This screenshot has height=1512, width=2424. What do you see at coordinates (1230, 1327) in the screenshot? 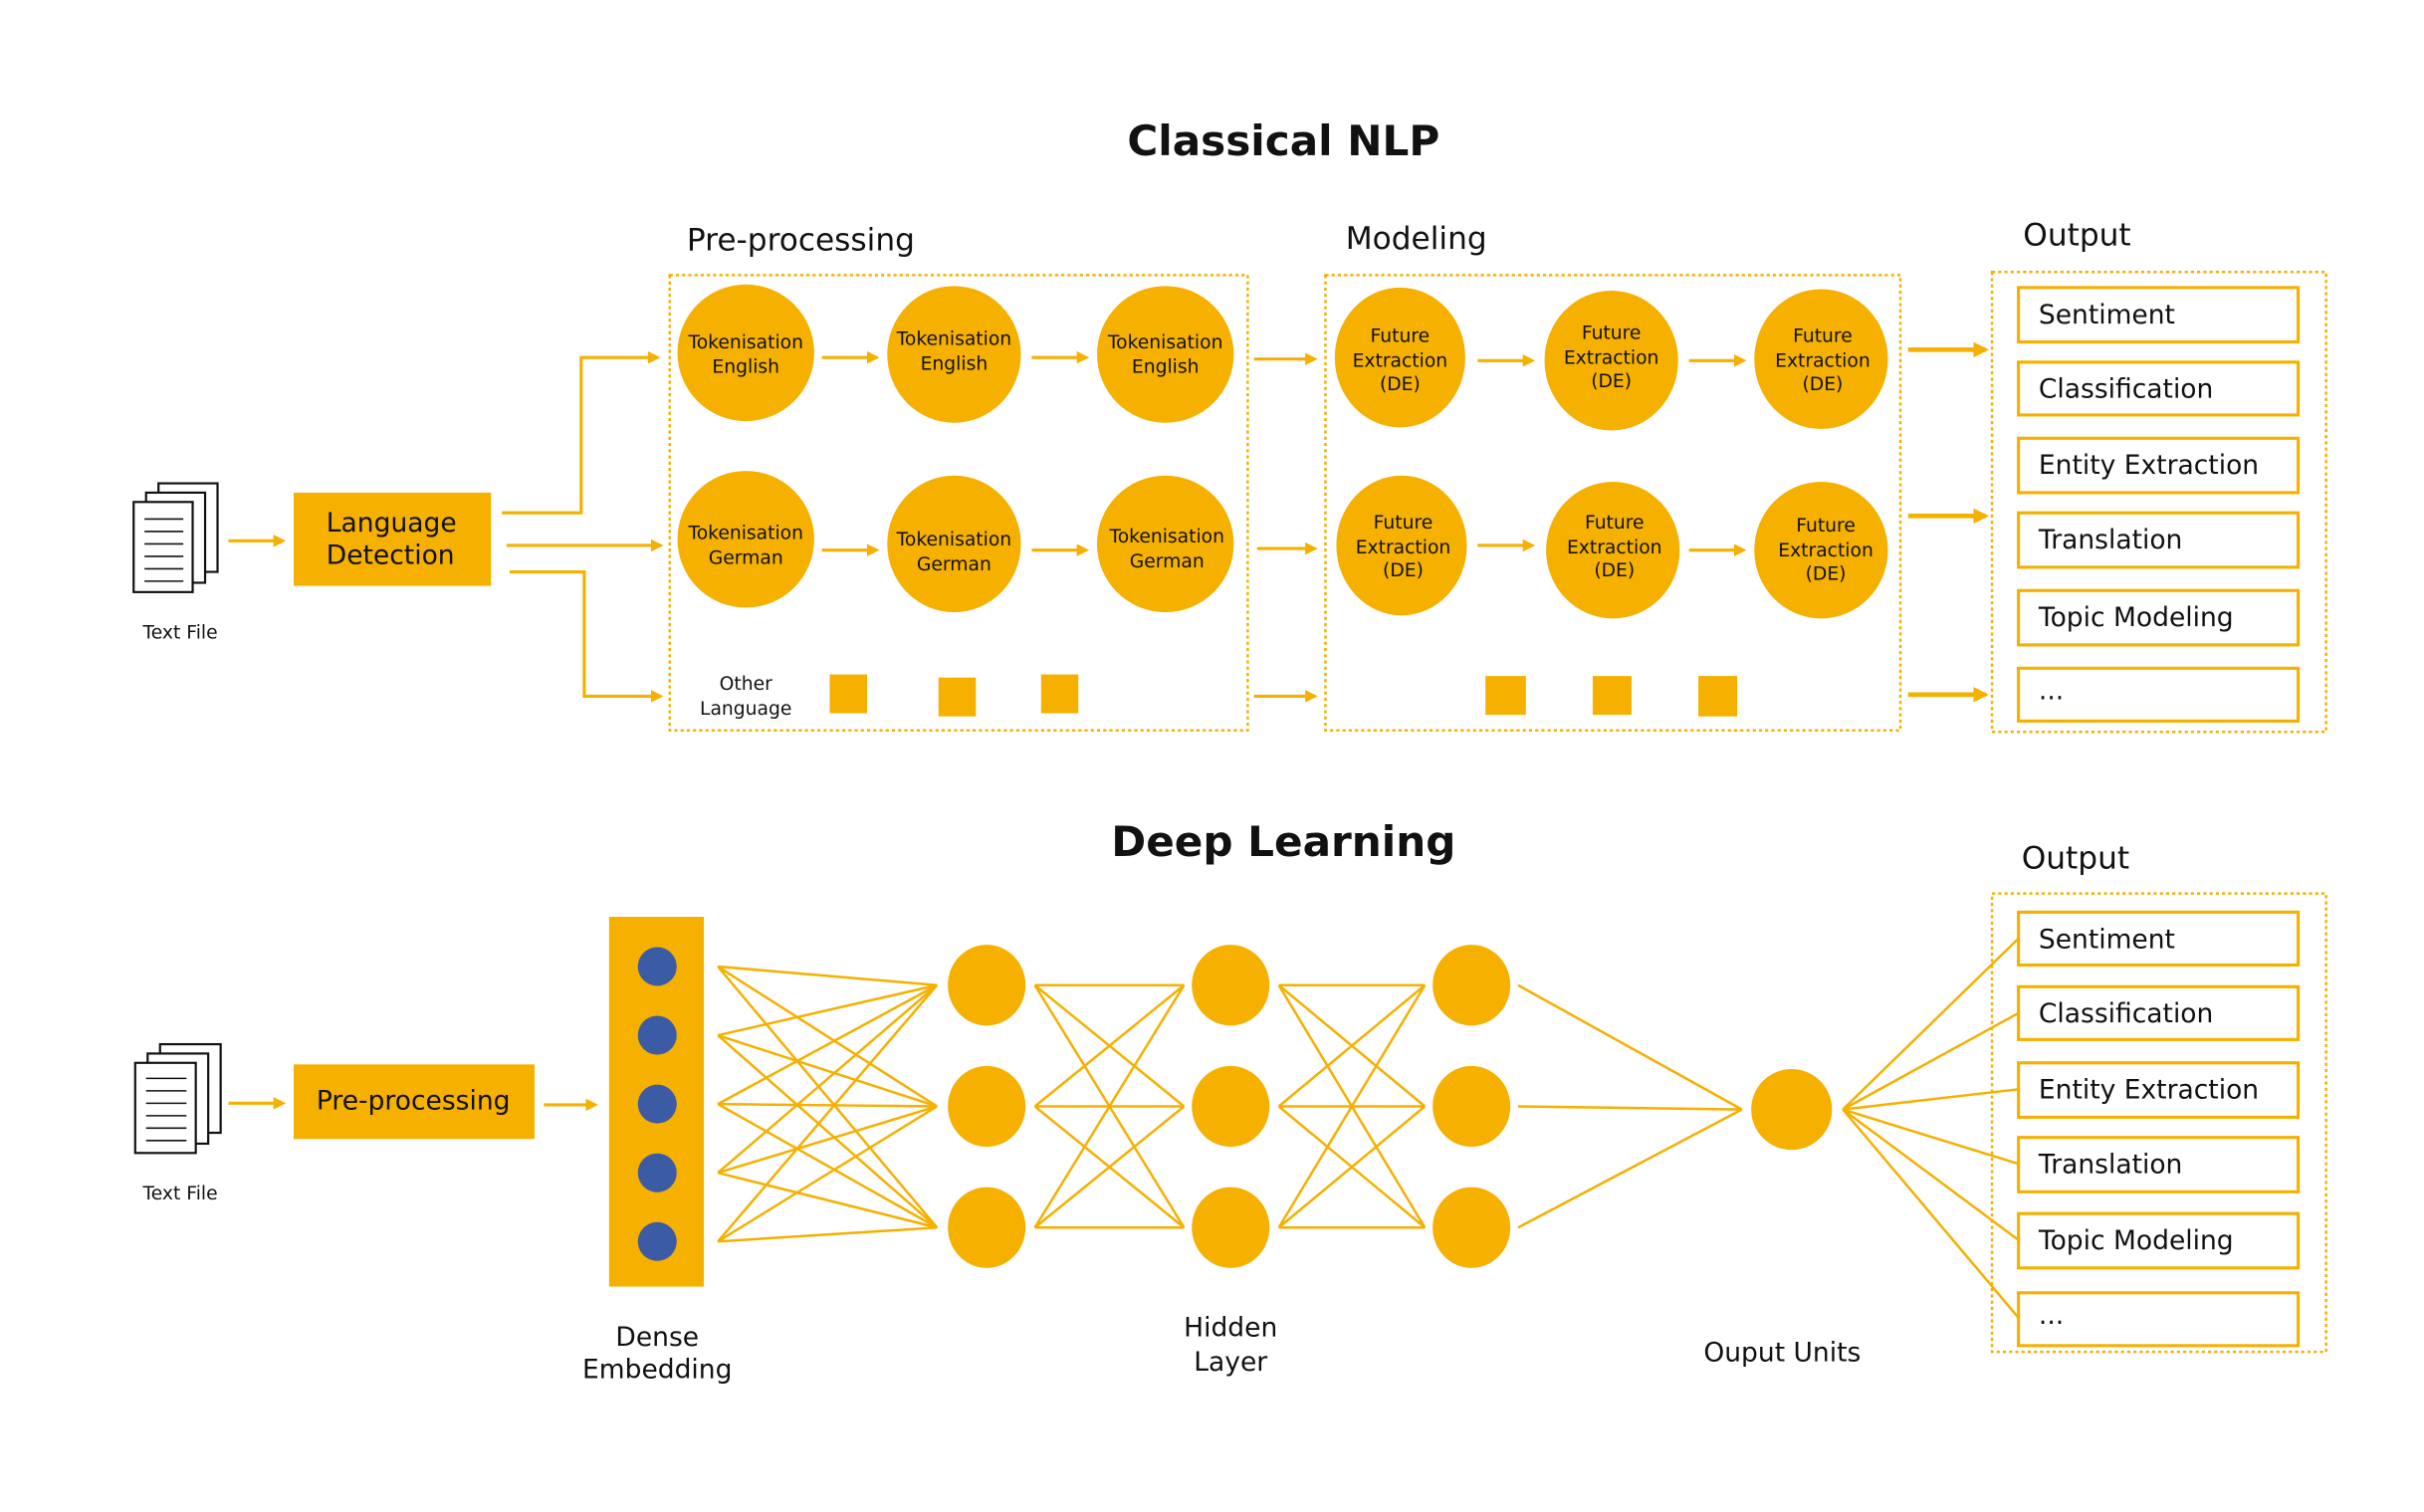
I see `hidden-layer-label-line1: Hidden` at bounding box center [1230, 1327].